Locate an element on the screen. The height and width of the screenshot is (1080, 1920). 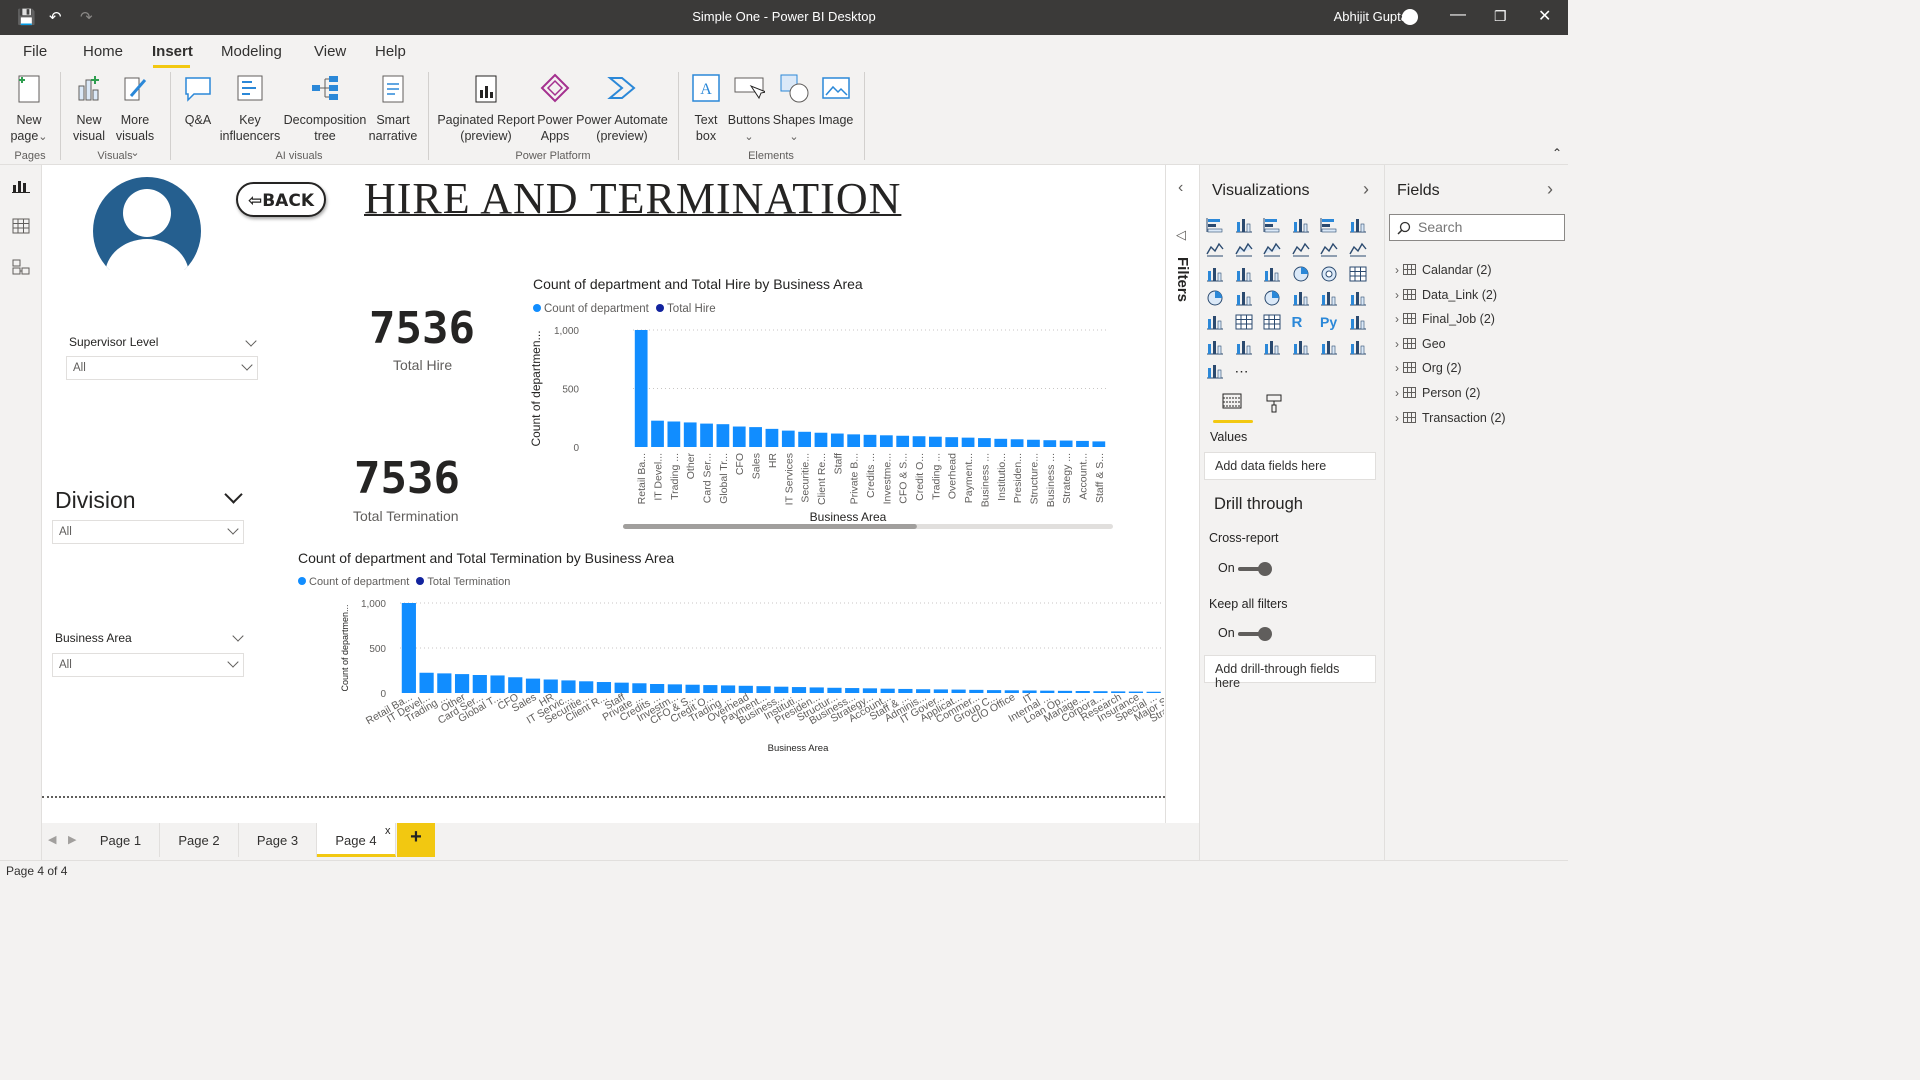
card-icon is located at coordinates (1301, 298).